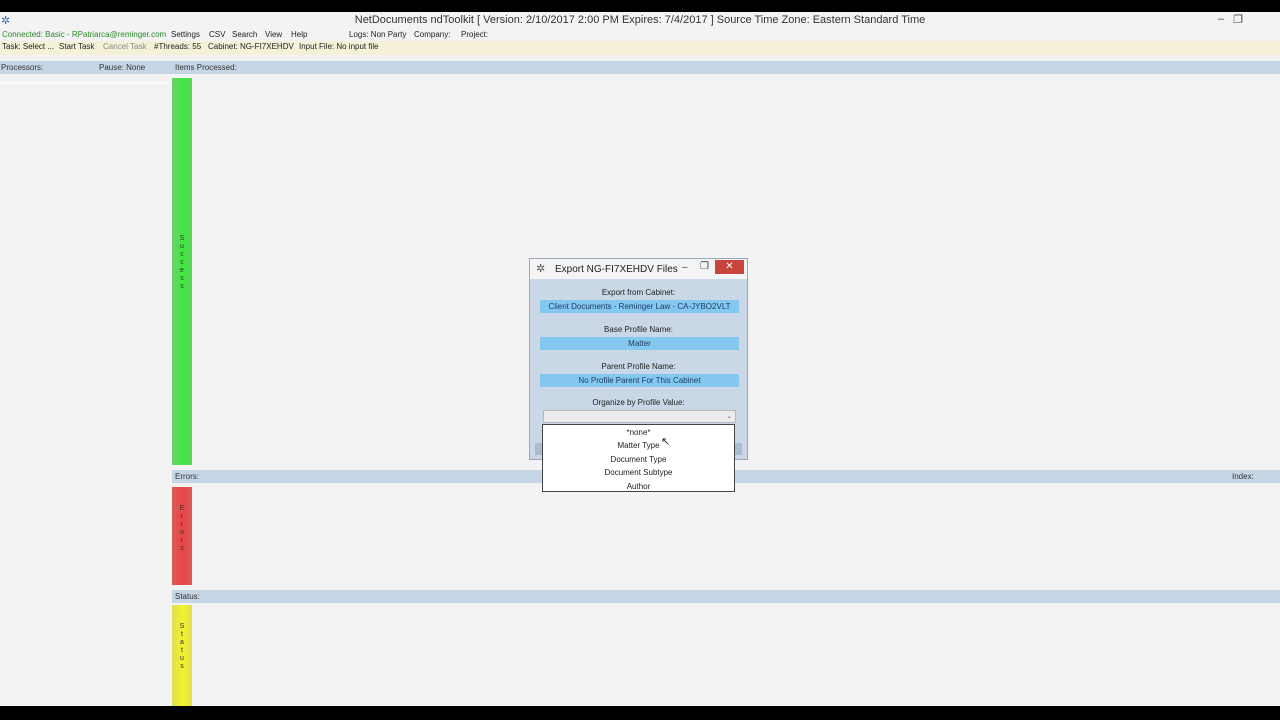 The height and width of the screenshot is (720, 1280). Describe the element at coordinates (638, 486) in the screenshot. I see `option-author: Author` at that location.